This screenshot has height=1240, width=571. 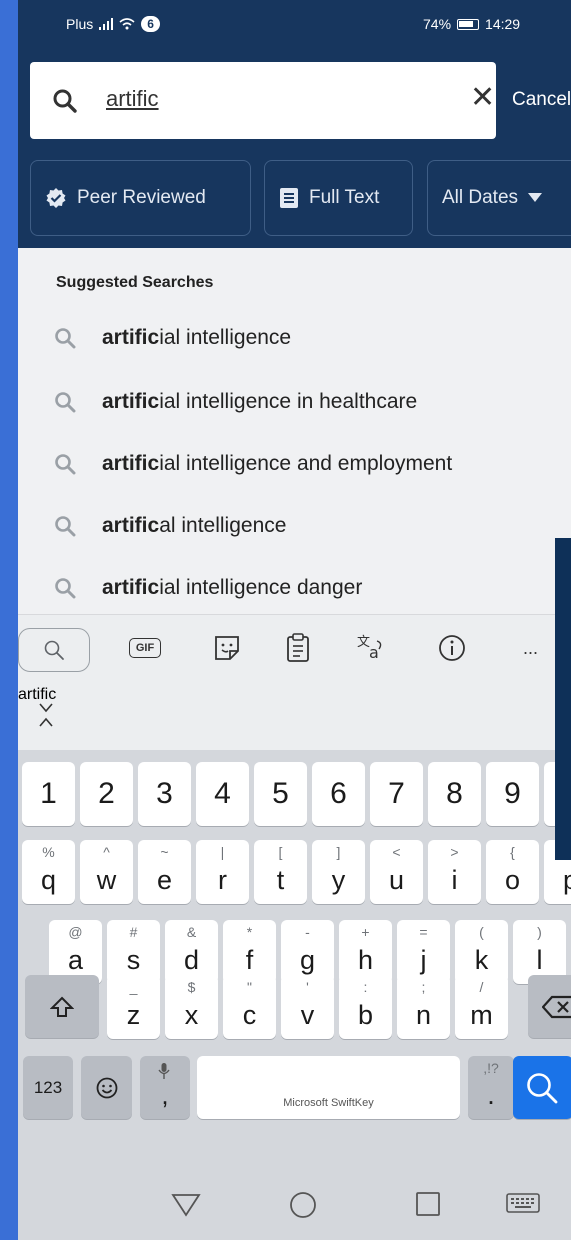 I want to click on key-label: p, so click(x=566, y=880).